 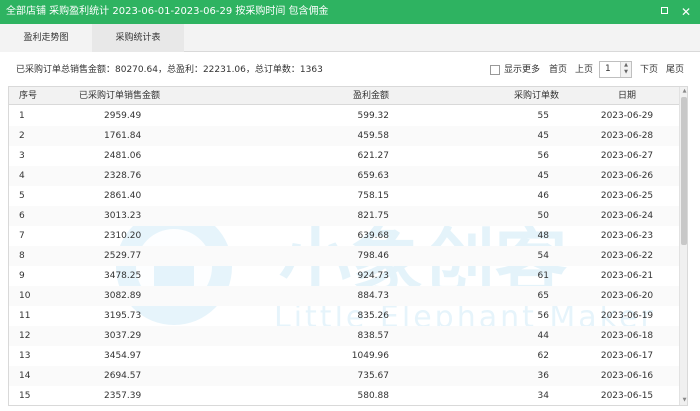 What do you see at coordinates (514, 96) in the screenshot?
I see `header-order-count: 采购订单数` at bounding box center [514, 96].